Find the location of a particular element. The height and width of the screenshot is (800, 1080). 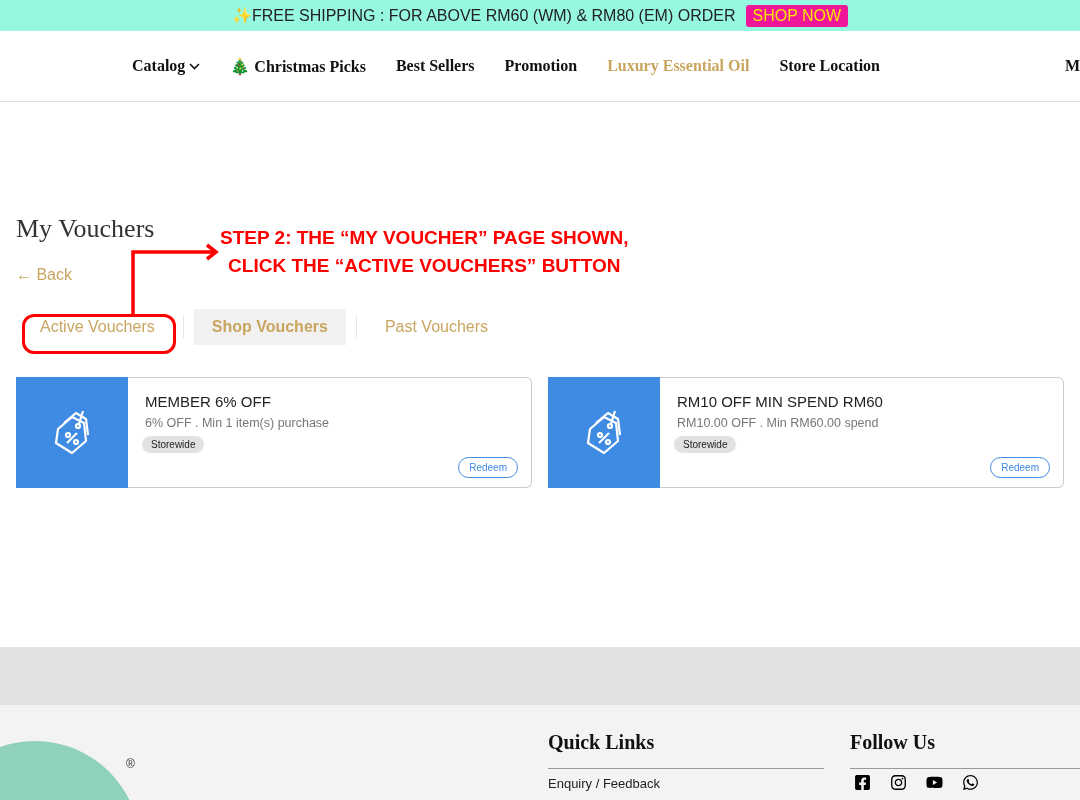

whatsapp-icon is located at coordinates (970, 782).